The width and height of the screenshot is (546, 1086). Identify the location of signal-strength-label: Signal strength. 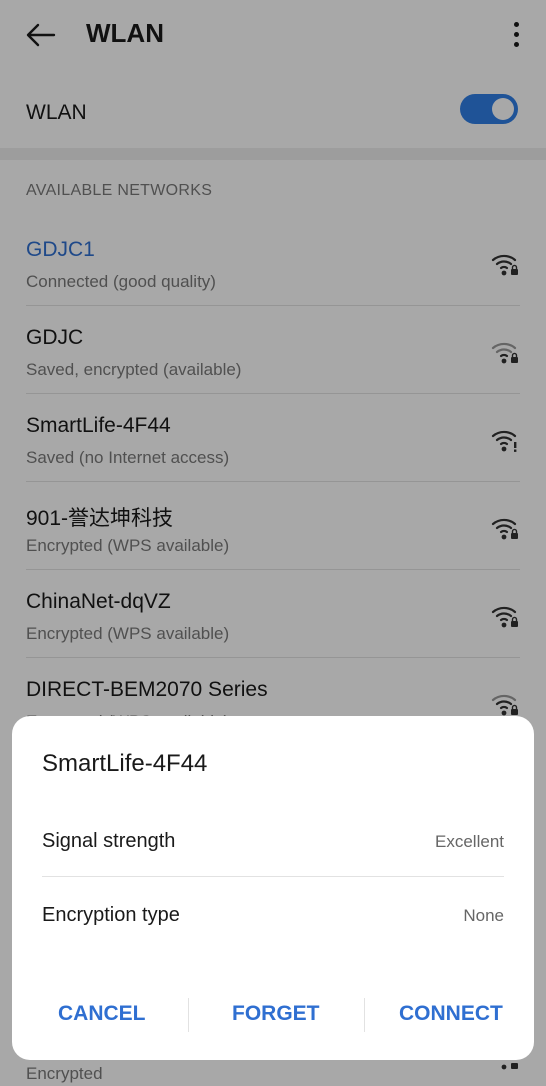
(109, 841).